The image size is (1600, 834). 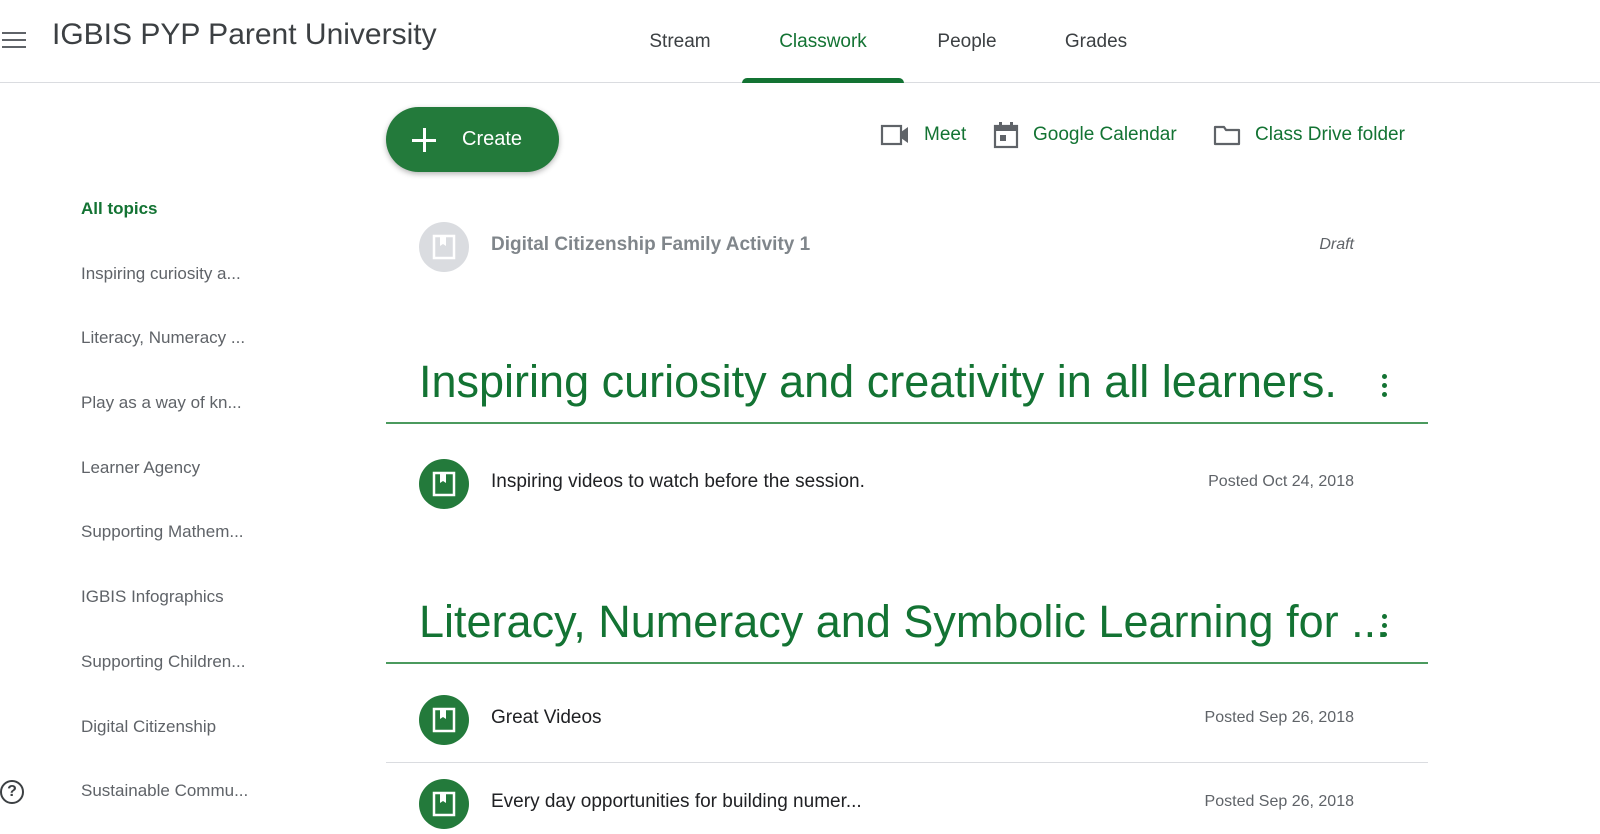 I want to click on google-calendar-label: Google Calendar, so click(x=1105, y=134).